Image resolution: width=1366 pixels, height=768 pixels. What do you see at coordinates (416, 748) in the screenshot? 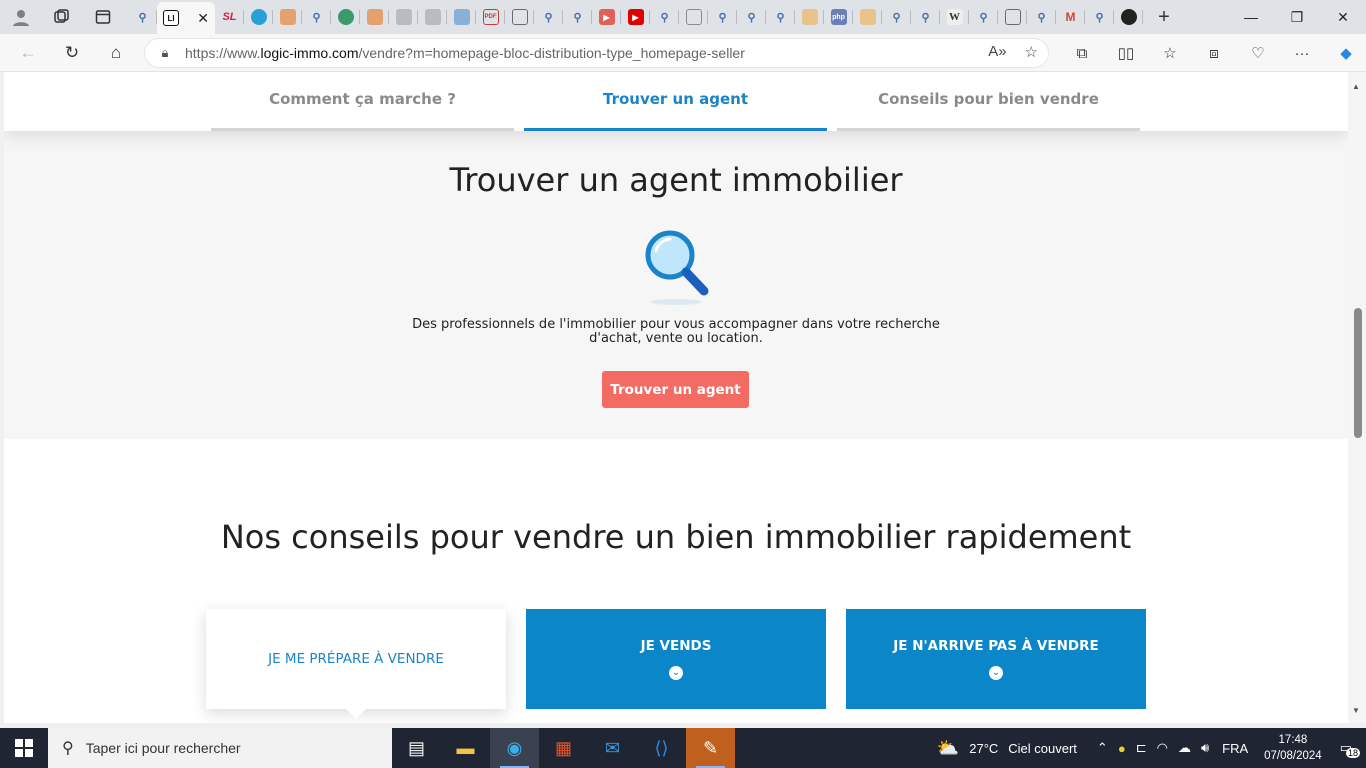
I see `task-view-icon: ▤` at bounding box center [416, 748].